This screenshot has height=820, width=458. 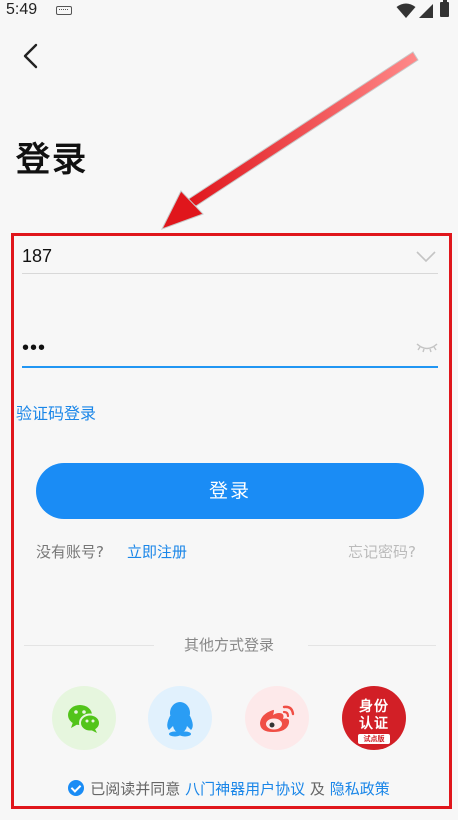 I want to click on forgot-password-link: 忘记密码?, so click(x=382, y=551).